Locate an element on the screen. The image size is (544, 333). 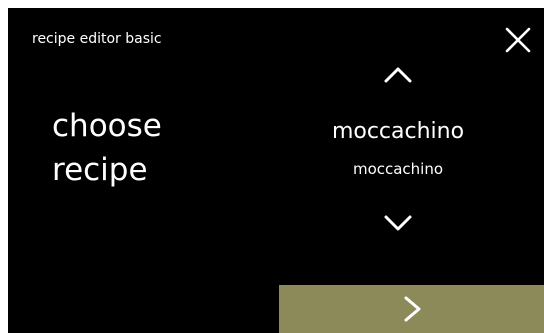
screen-title: recipe editor basic is located at coordinates (97, 39).